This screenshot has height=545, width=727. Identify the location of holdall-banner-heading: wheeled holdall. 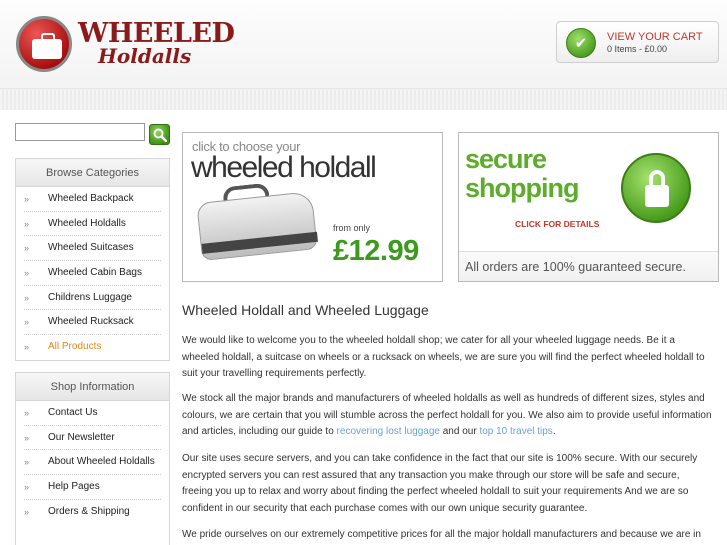
(284, 167).